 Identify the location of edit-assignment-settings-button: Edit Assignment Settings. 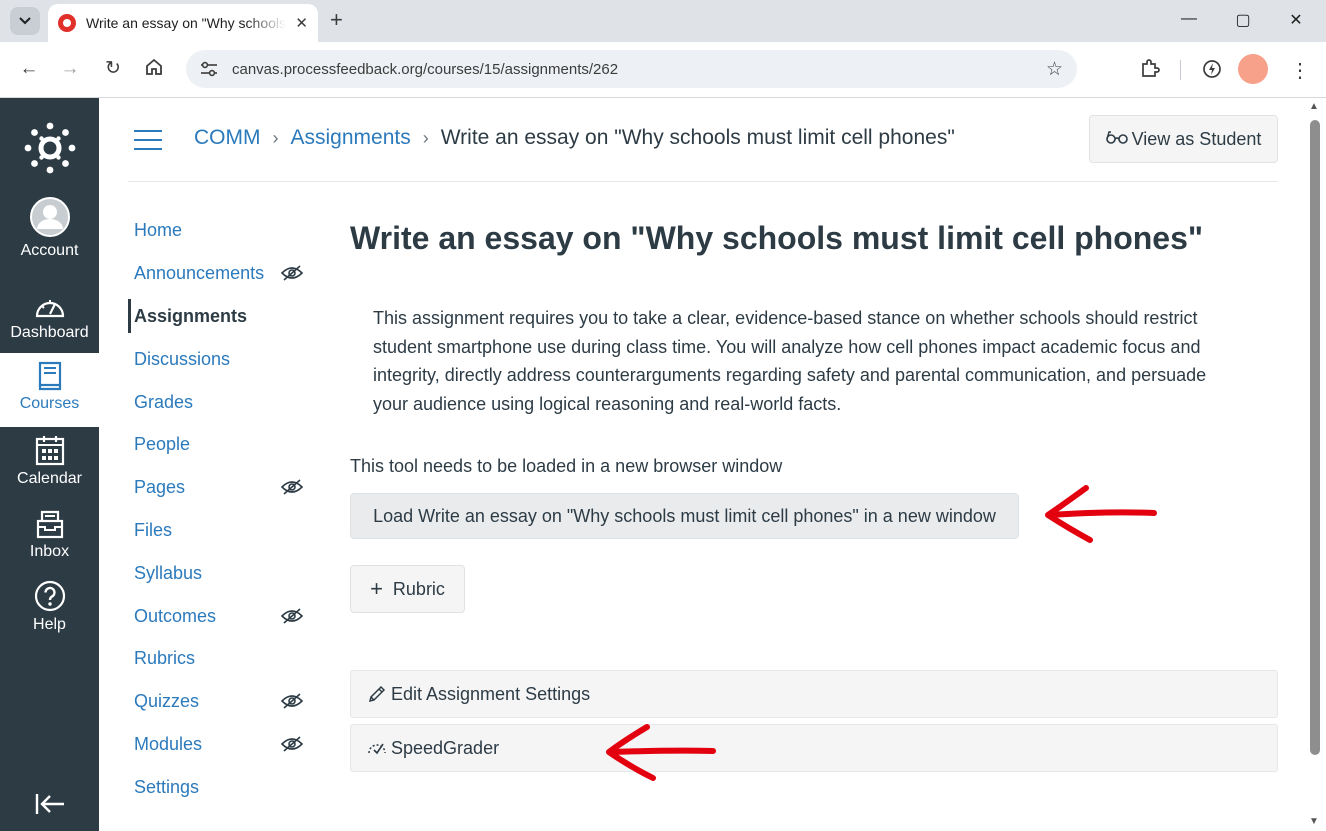
(814, 694).